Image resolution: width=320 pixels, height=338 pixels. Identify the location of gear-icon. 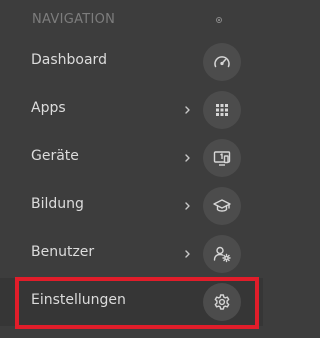
(222, 302).